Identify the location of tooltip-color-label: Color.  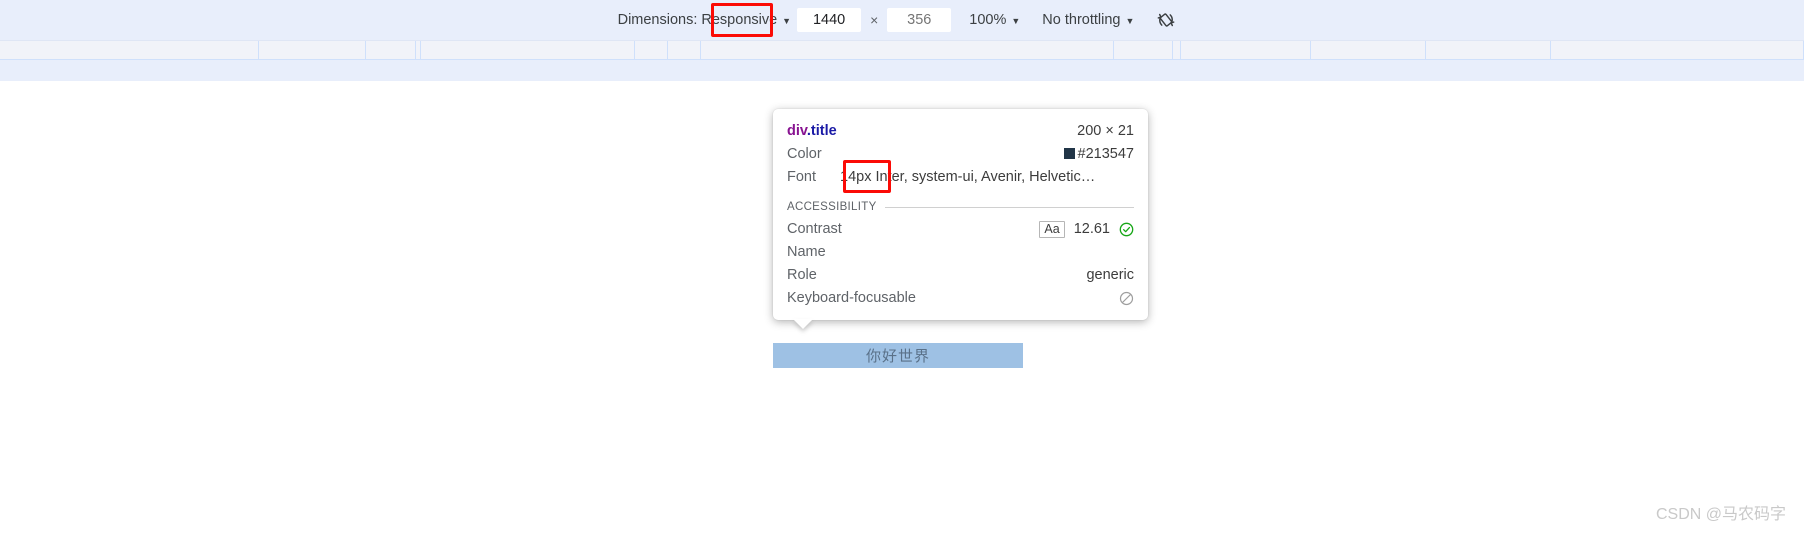
(804, 154).